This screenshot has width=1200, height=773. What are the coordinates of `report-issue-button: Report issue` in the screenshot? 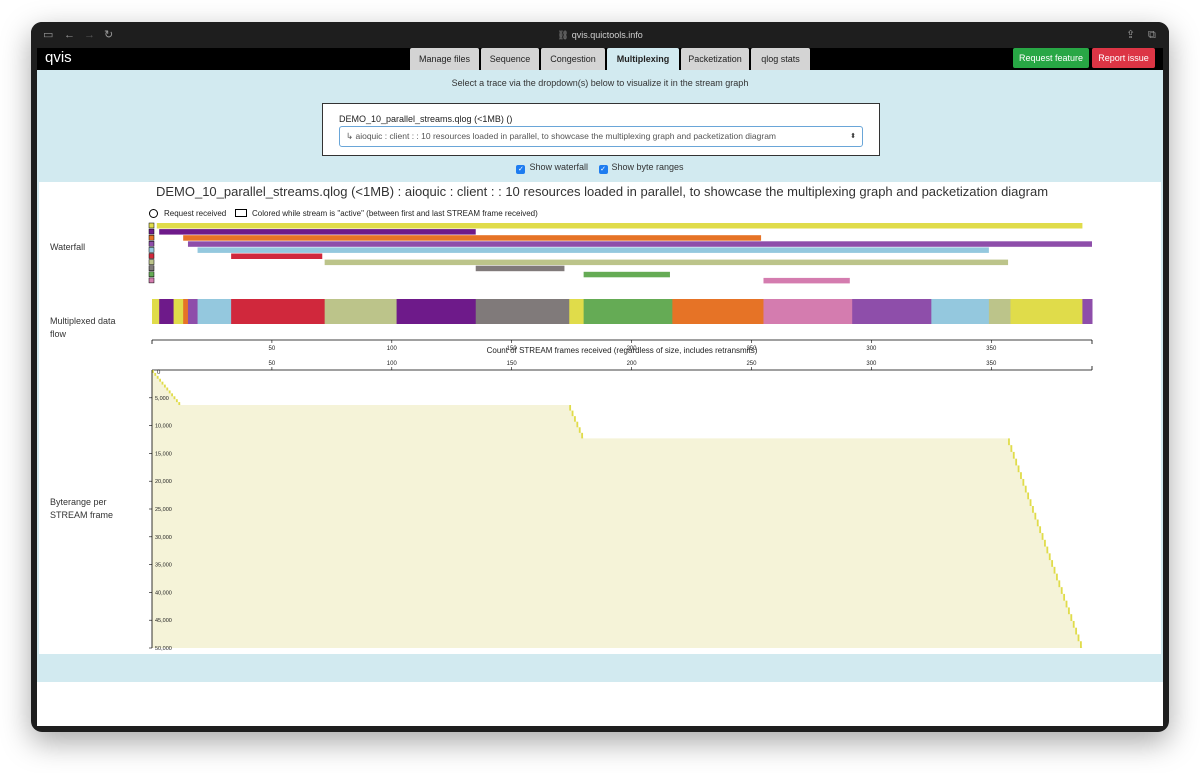 It's located at (1123, 58).